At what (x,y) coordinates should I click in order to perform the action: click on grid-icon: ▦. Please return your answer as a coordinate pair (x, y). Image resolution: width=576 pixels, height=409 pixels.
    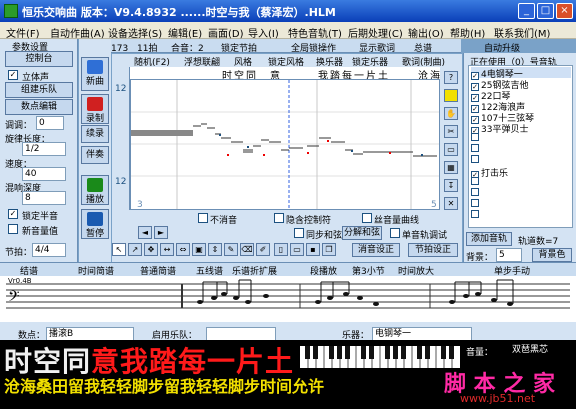
    Looking at the image, I should click on (451, 167).